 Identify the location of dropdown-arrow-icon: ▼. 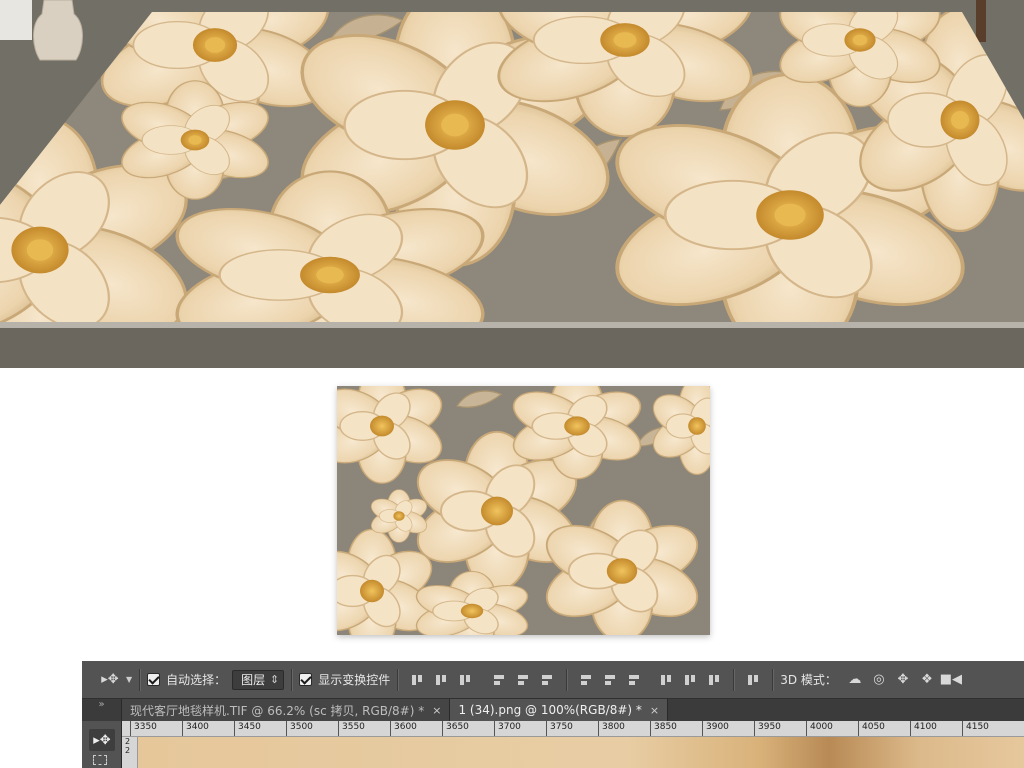
(129, 679).